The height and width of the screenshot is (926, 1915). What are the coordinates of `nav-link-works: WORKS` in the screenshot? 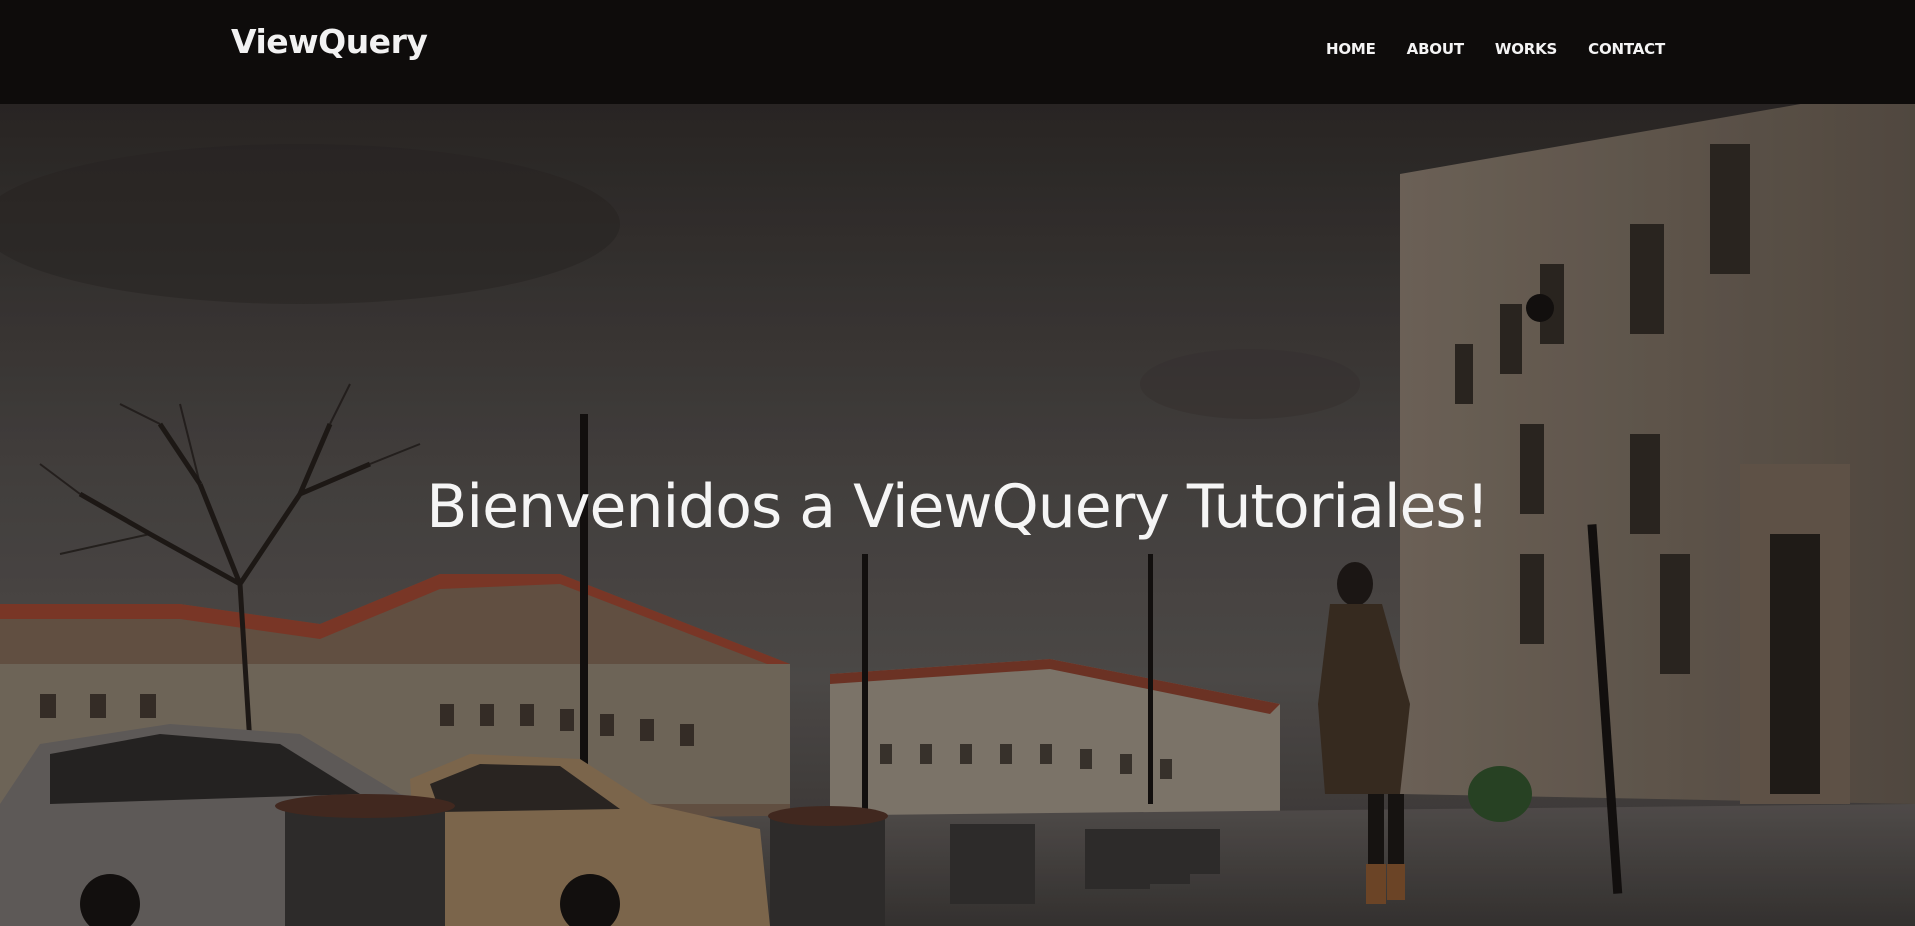 It's located at (1526, 49).